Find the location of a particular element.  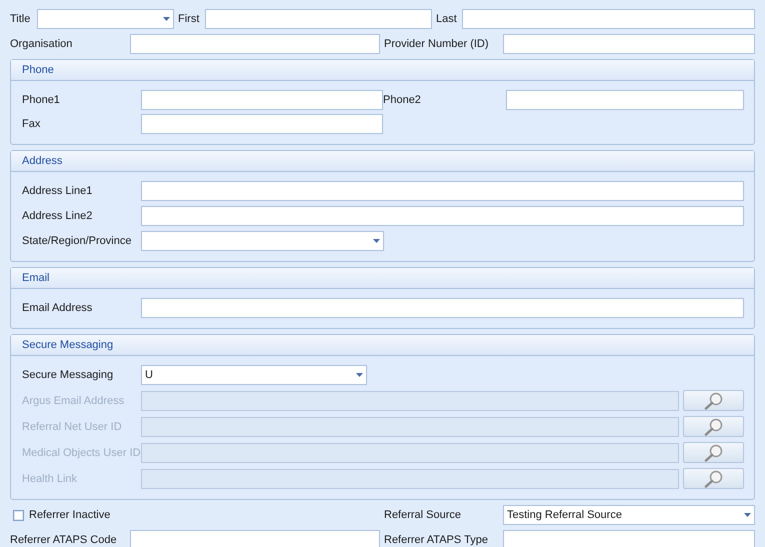

checkbox-label: Referrer Inactive is located at coordinates (69, 515).